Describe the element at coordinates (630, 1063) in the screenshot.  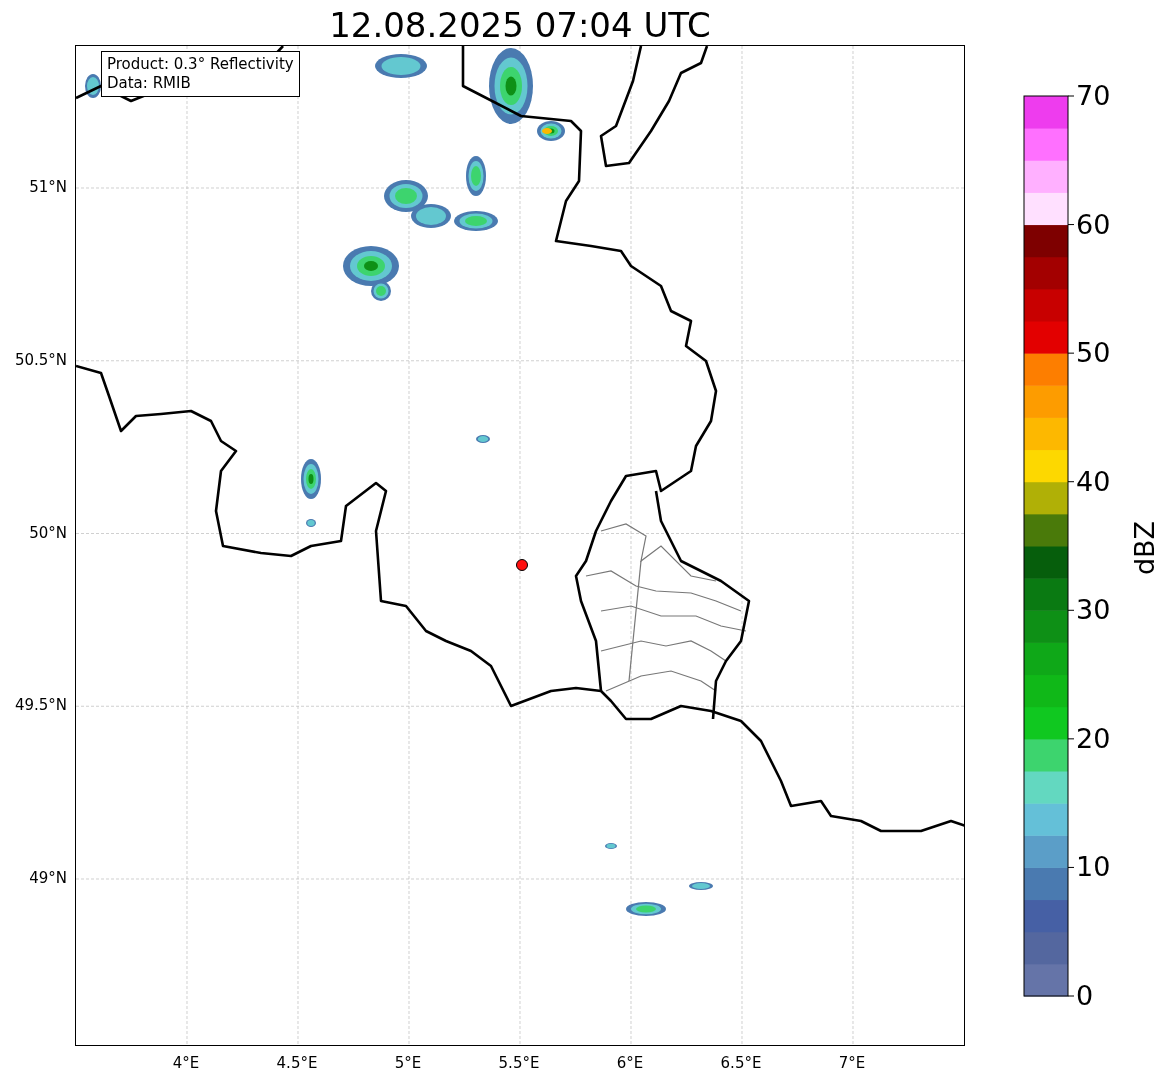
I see `longitude-label: 6°E` at that location.